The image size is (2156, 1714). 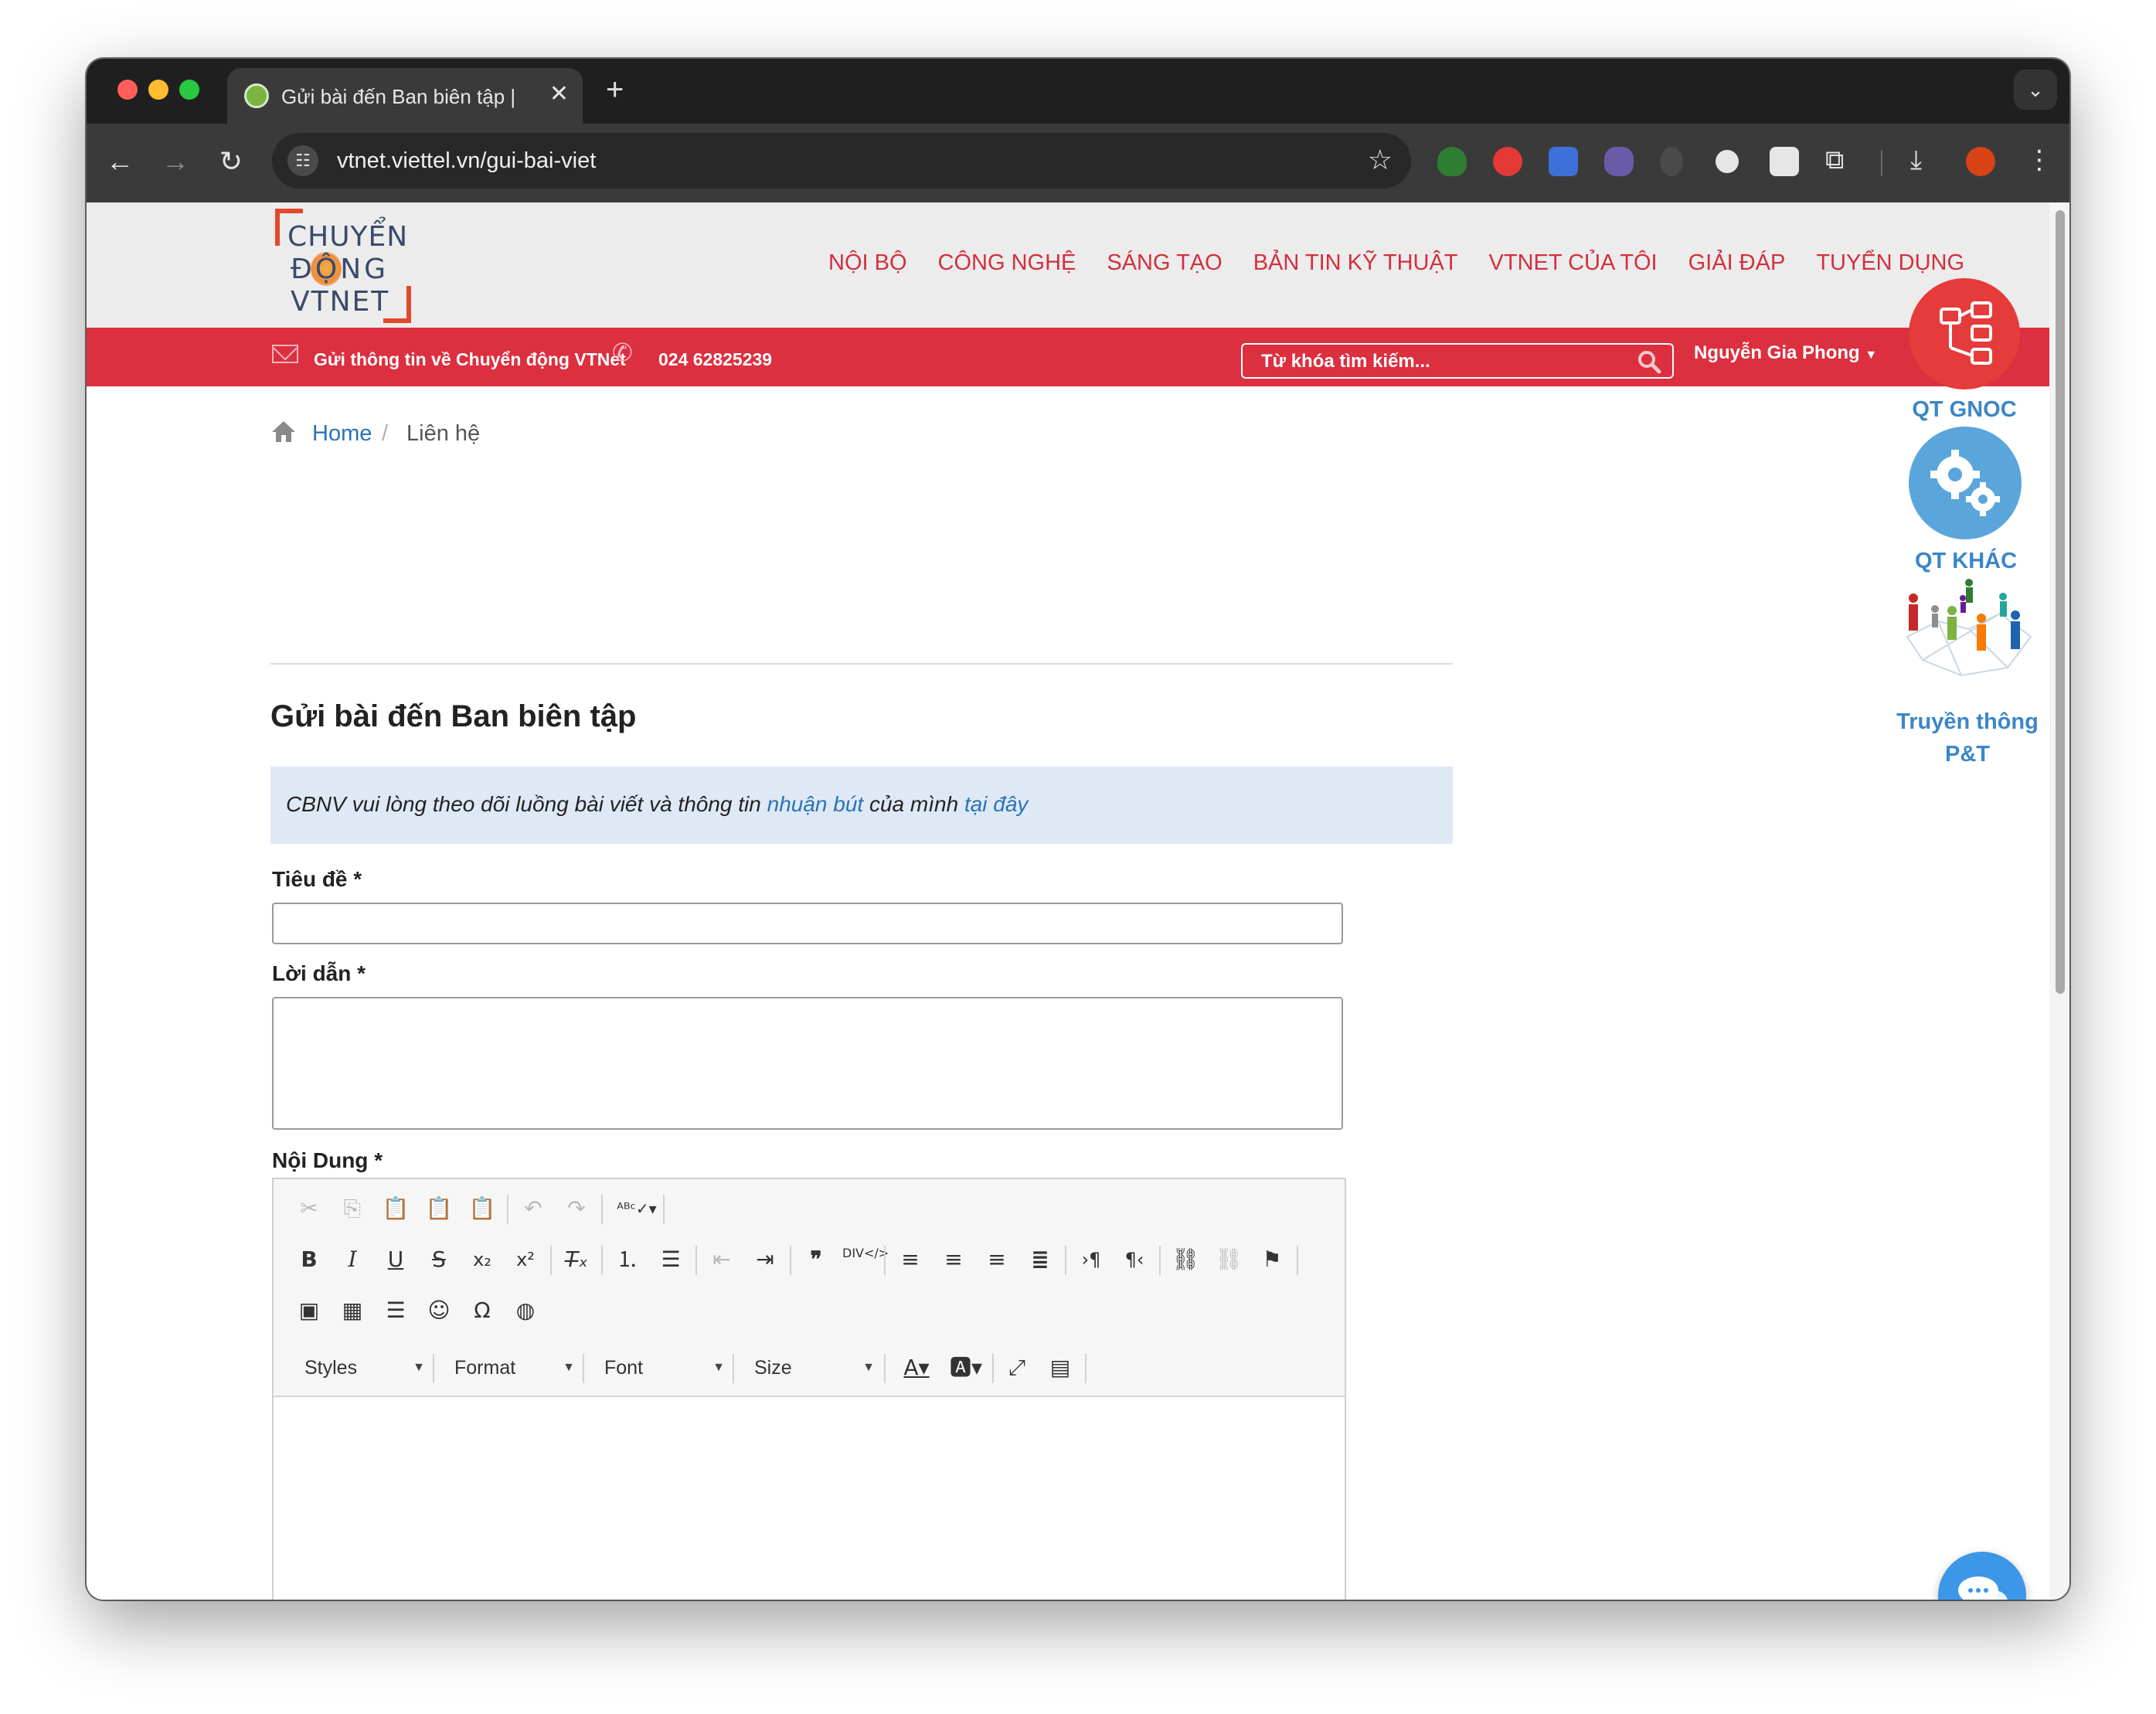 What do you see at coordinates (352, 1260) in the screenshot?
I see `italic-icon: I` at bounding box center [352, 1260].